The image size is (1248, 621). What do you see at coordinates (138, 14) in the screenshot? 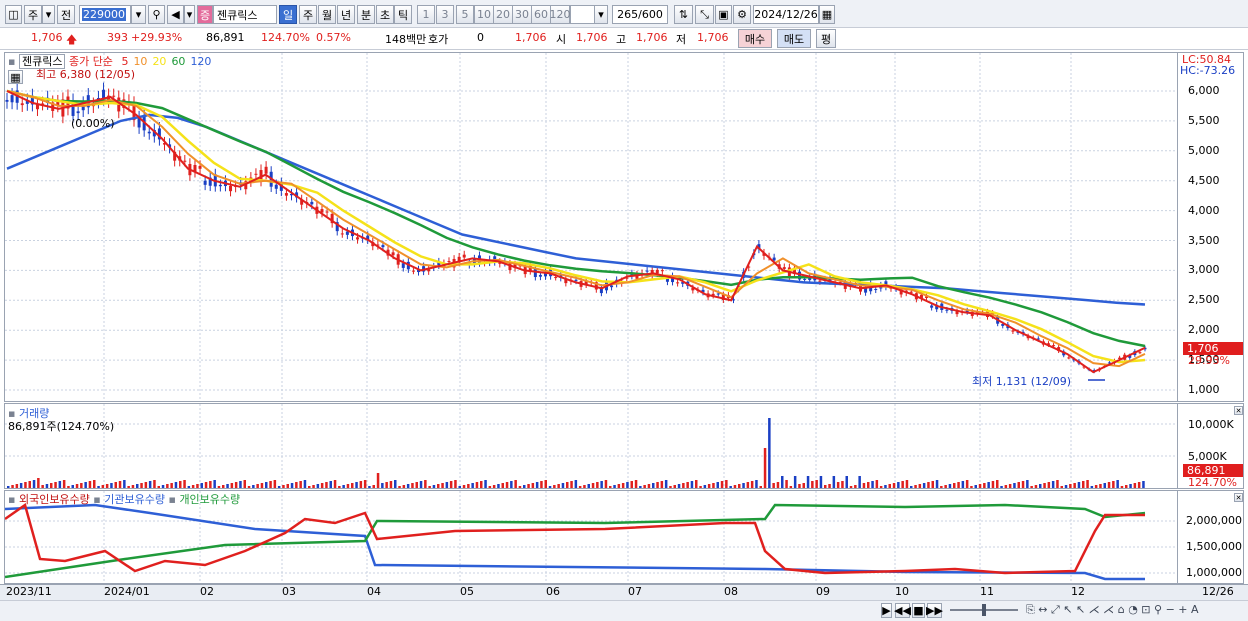
I see `code-dropdown-icon: ▾` at bounding box center [138, 14].